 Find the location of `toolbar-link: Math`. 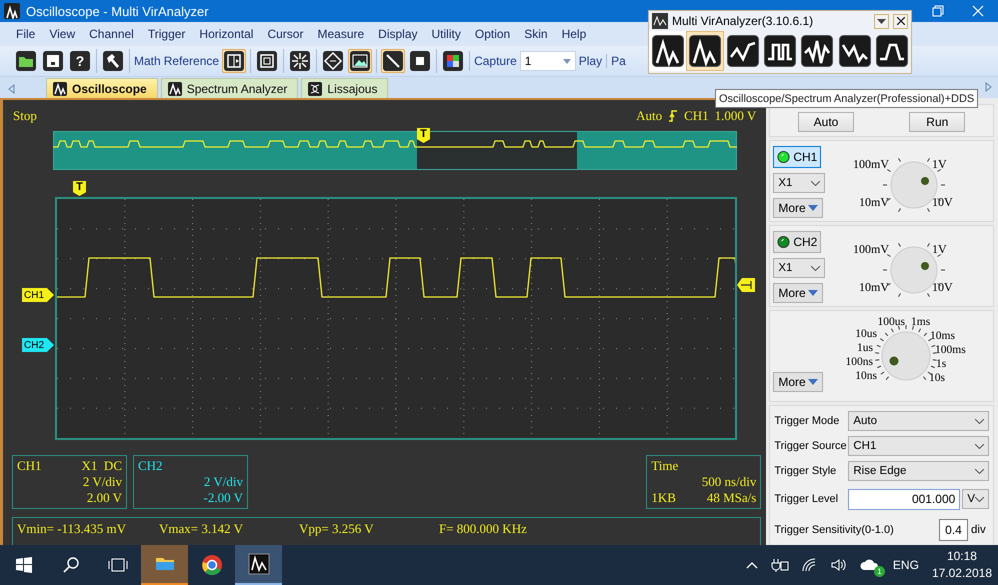

toolbar-link: Math is located at coordinates (147, 61).